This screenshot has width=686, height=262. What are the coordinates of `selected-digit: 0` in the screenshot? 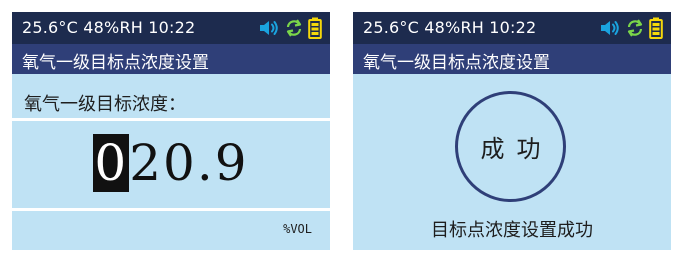 It's located at (111, 163).